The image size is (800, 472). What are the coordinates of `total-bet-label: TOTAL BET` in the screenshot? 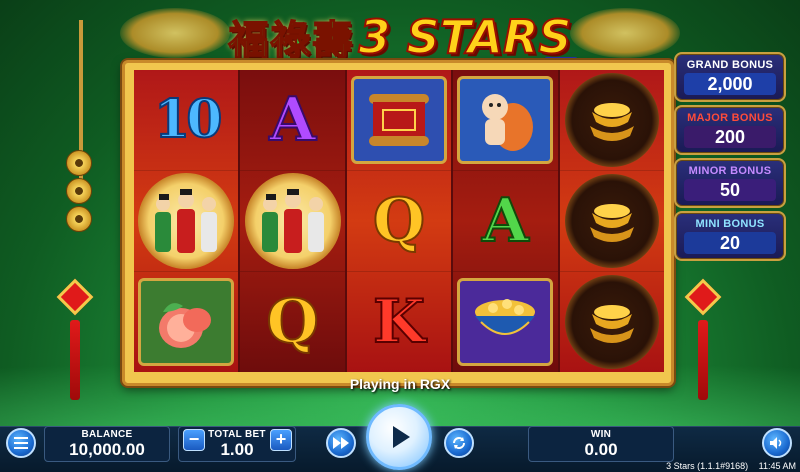 It's located at (237, 434).